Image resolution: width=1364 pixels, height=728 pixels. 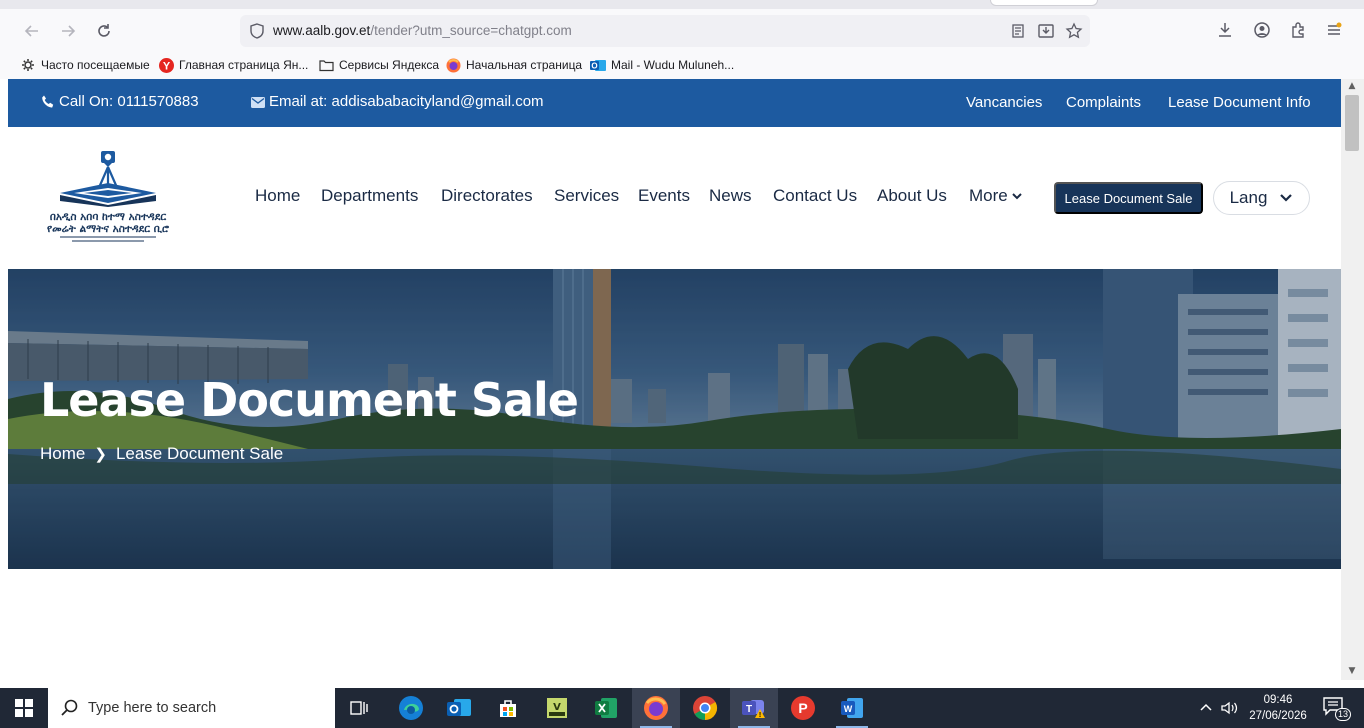 I want to click on word-icon: W, so click(x=852, y=708).